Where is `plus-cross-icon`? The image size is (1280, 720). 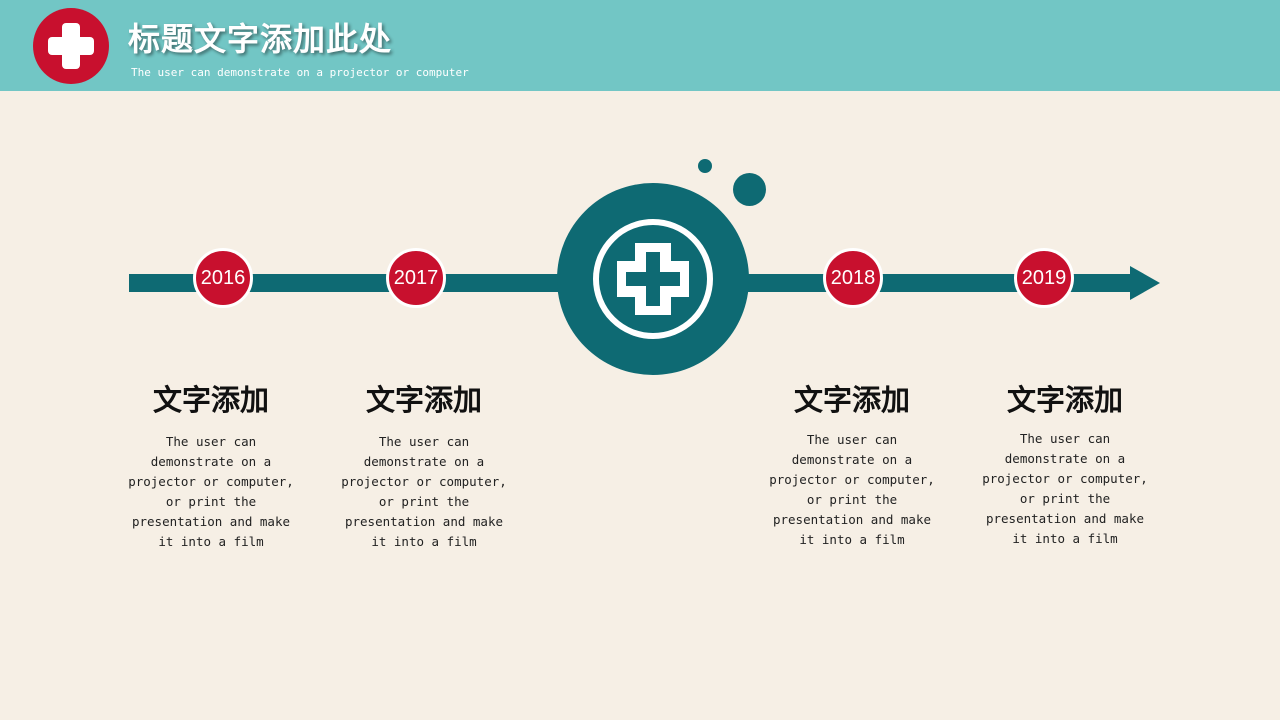
plus-cross-icon is located at coordinates (71, 46).